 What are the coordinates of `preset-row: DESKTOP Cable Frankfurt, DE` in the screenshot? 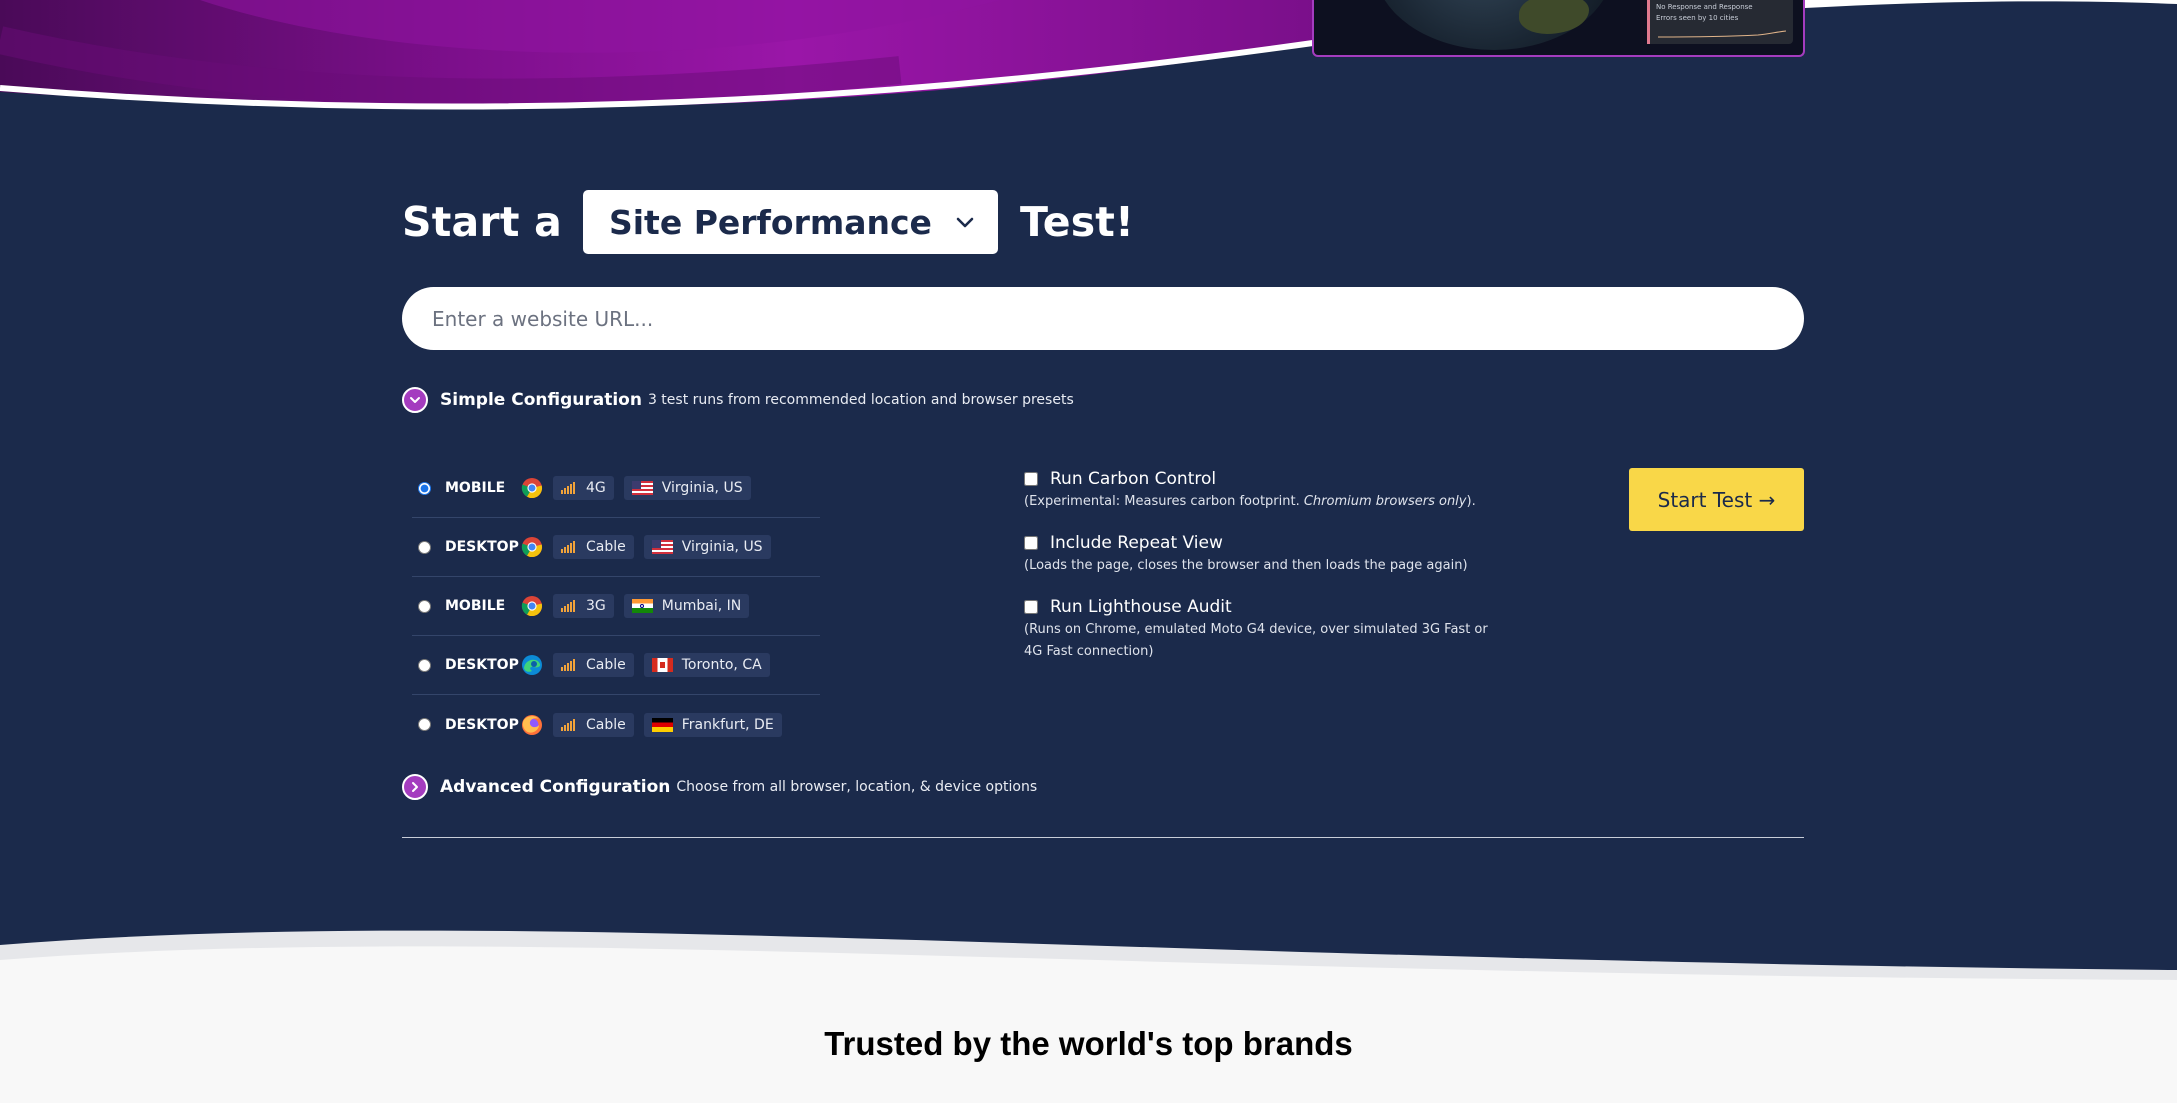 It's located at (616, 724).